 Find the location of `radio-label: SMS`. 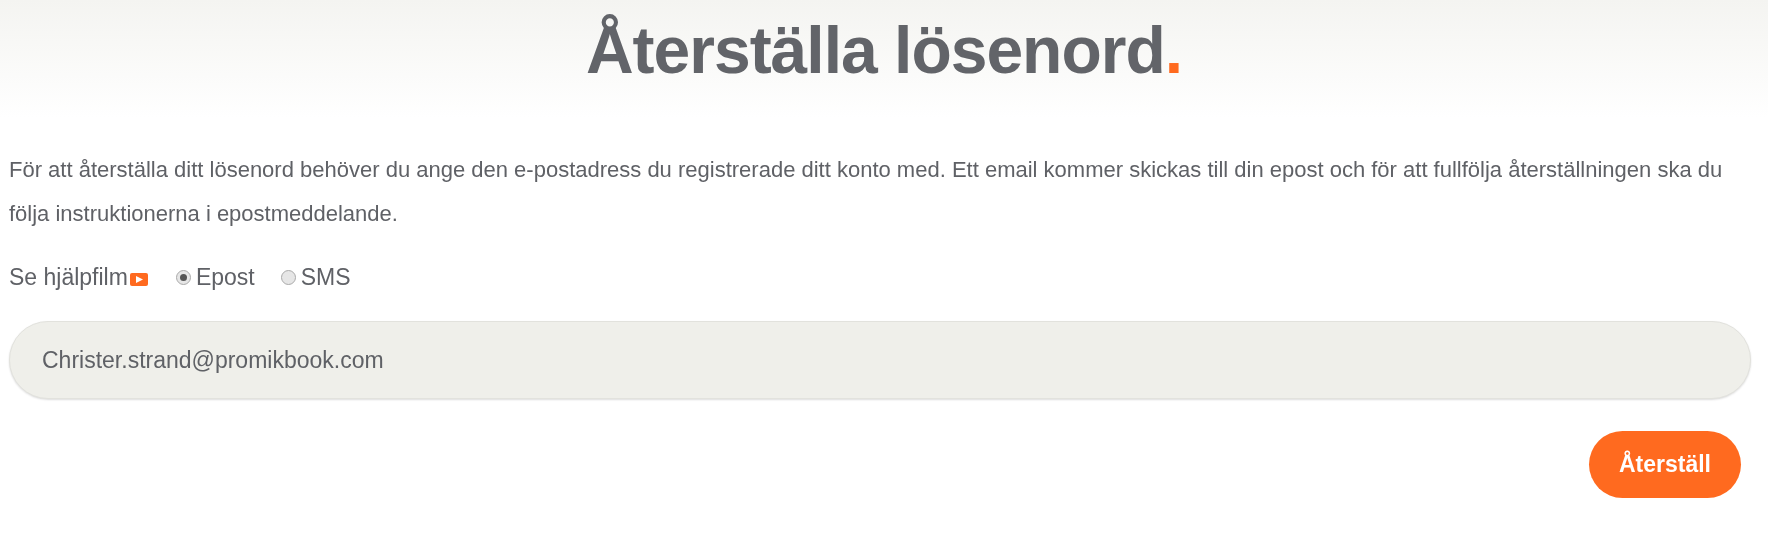

radio-label: SMS is located at coordinates (325, 277).